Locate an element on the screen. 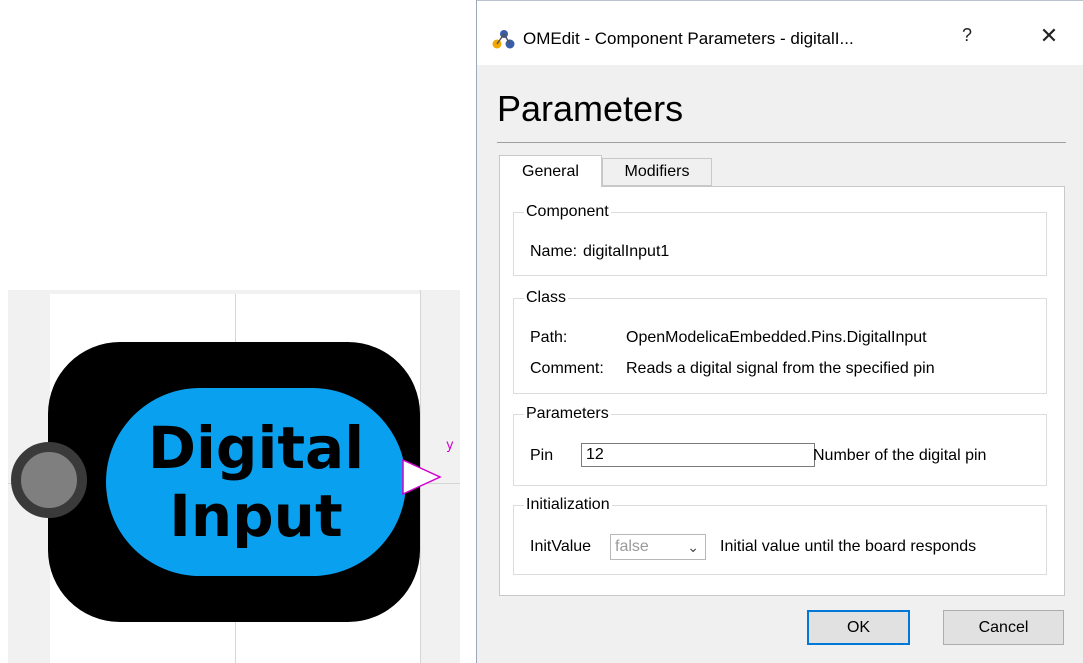 Image resolution: width=1083 pixels, height=663 pixels. heading-divider is located at coordinates (781, 142).